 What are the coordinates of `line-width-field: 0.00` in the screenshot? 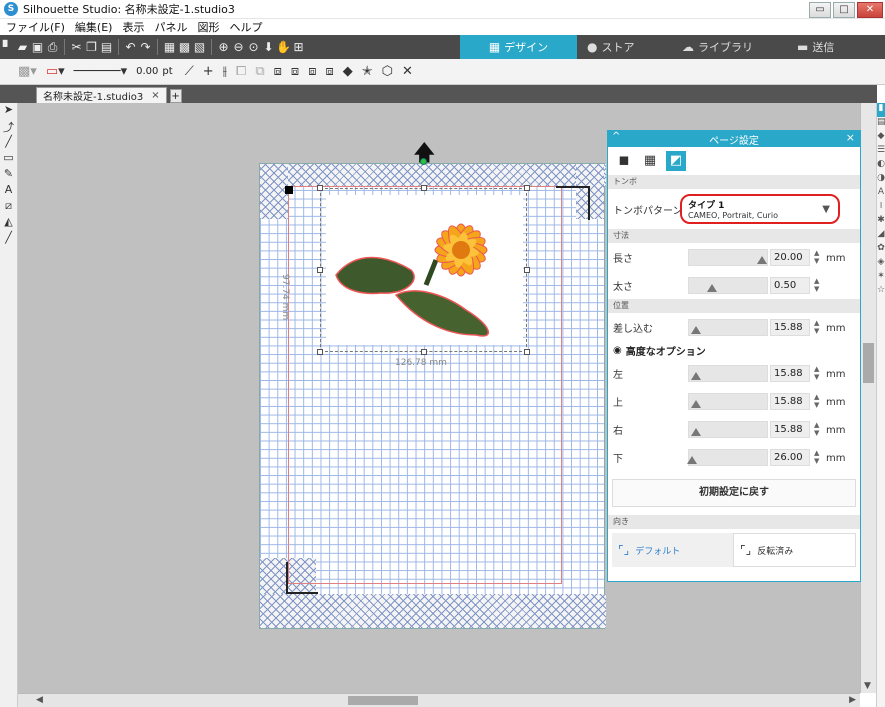 It's located at (147, 71).